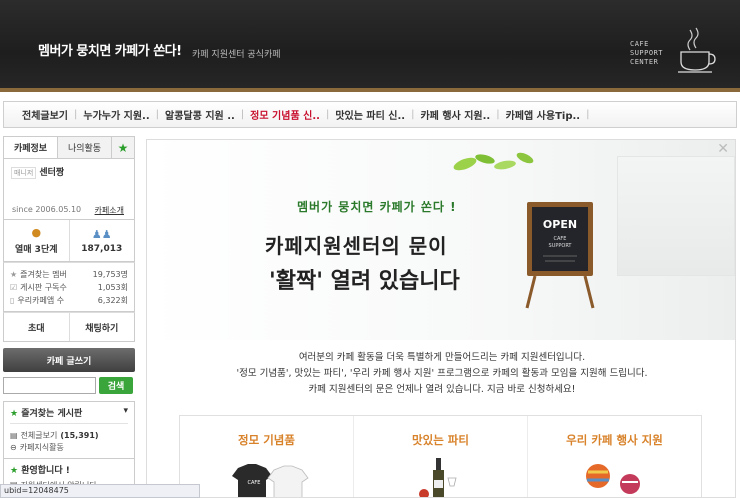 This screenshot has height=498, width=740. I want to click on favorite-board-item: ▤ 전체글보기 (15,391), so click(69, 435).